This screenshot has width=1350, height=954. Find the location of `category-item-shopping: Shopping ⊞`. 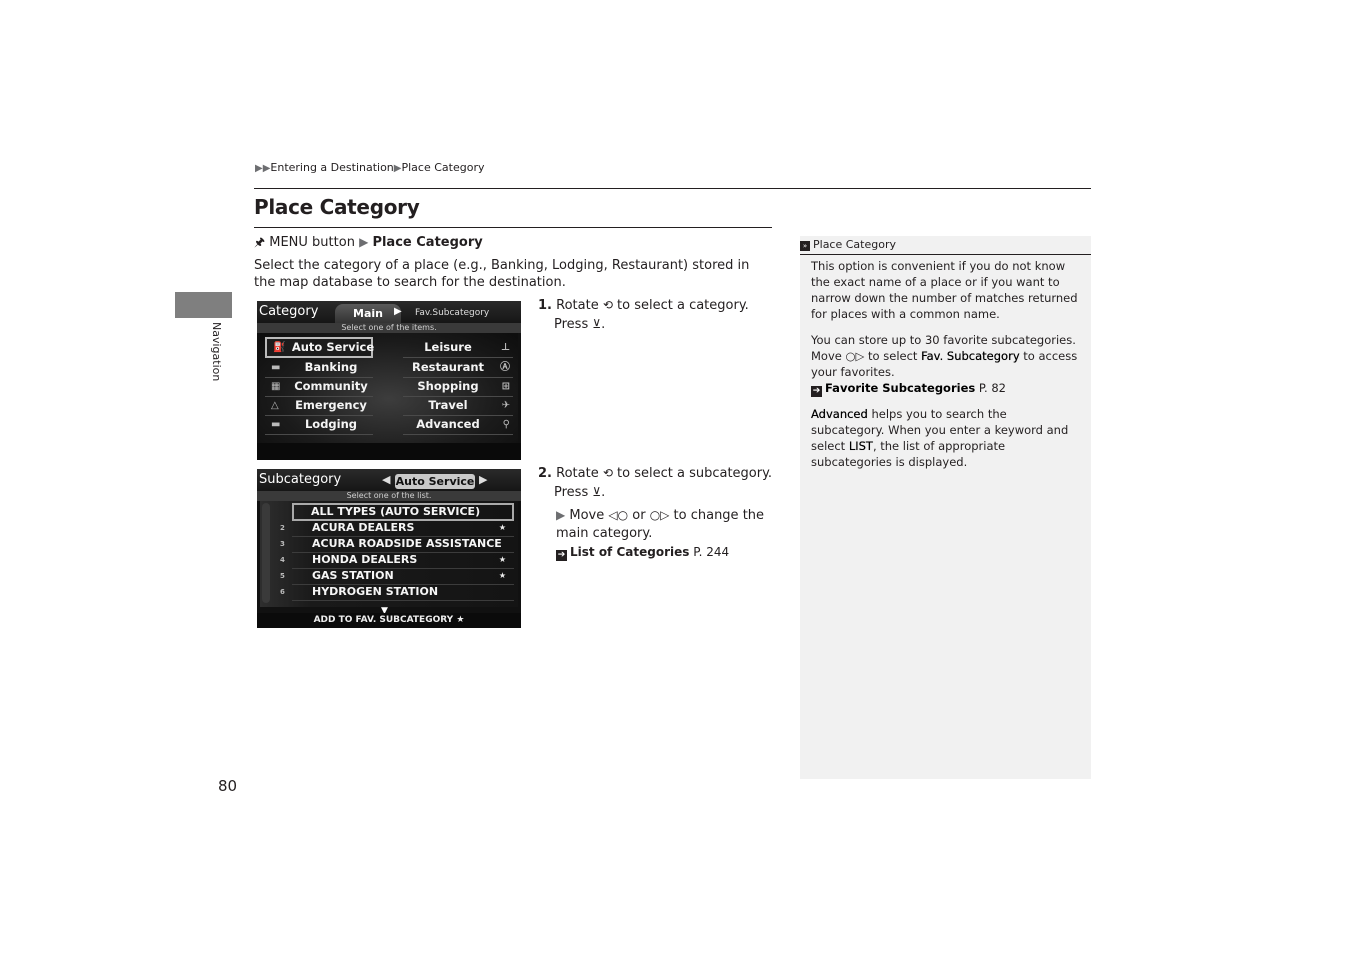

category-item-shopping: Shopping ⊞ is located at coordinates (458, 387).